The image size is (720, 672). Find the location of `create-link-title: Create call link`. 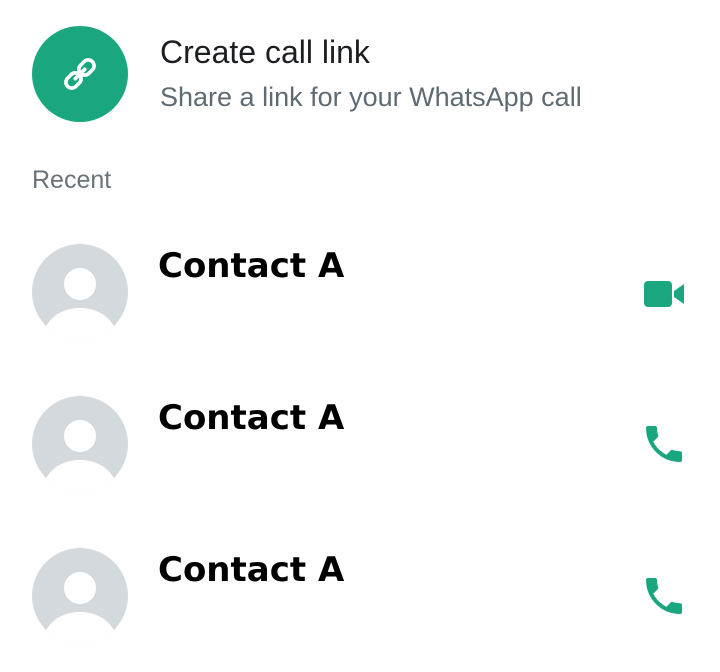

create-link-title: Create call link is located at coordinates (265, 52).